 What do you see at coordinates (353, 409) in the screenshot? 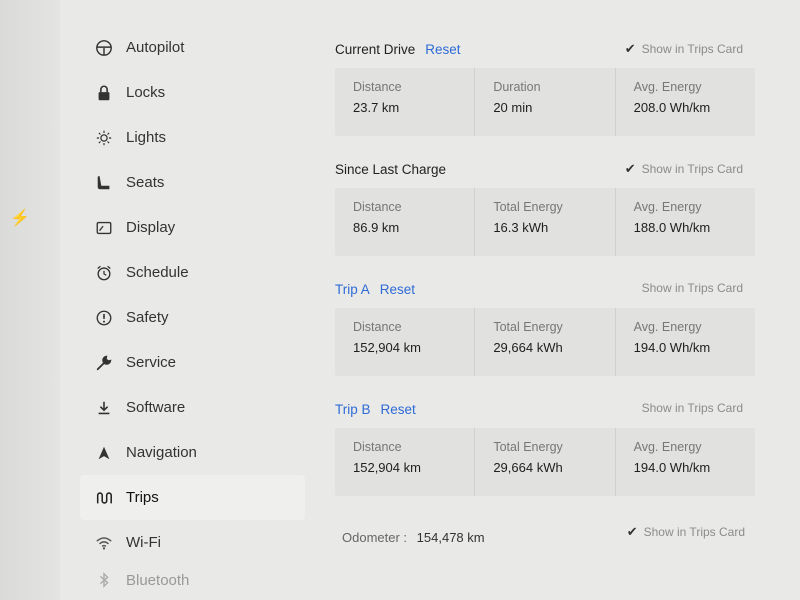
I see `section-title: Trip B` at bounding box center [353, 409].